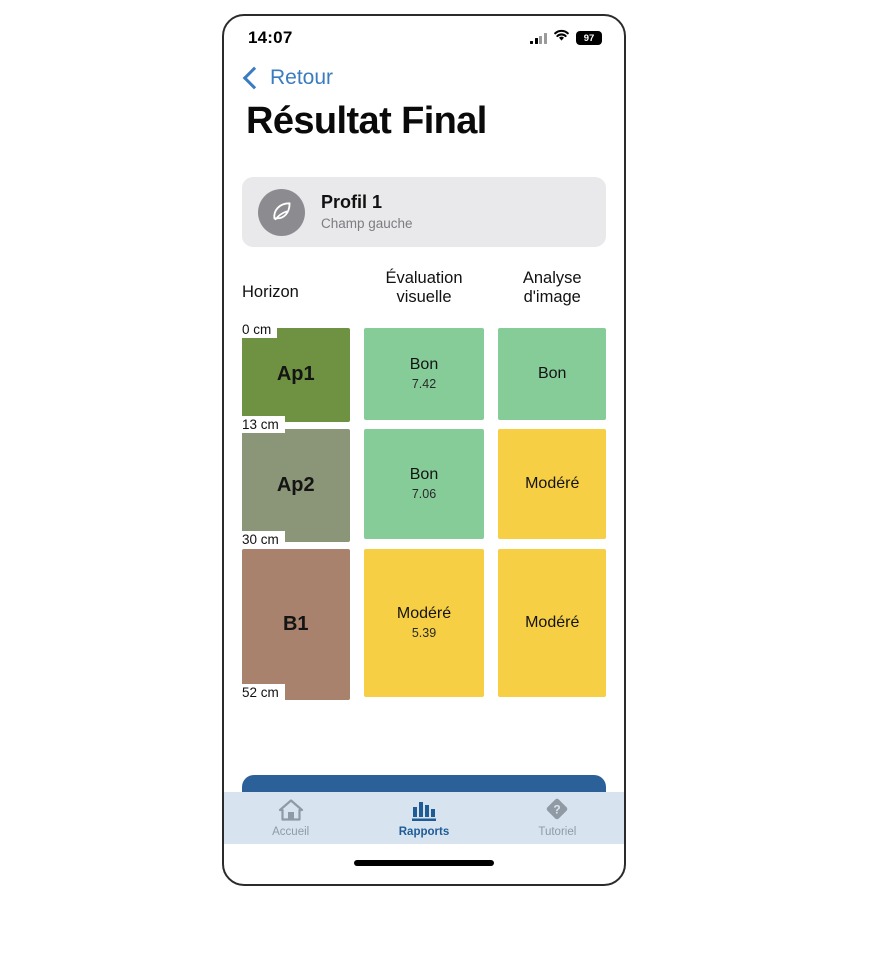 The image size is (870, 970). Describe the element at coordinates (424, 38) in the screenshot. I see `status-bar: 14:07 97` at that location.